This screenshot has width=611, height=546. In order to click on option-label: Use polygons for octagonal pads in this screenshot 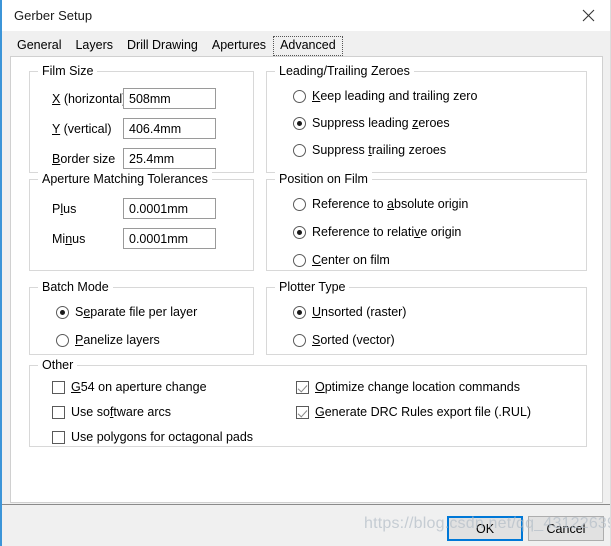, I will do `click(162, 437)`.